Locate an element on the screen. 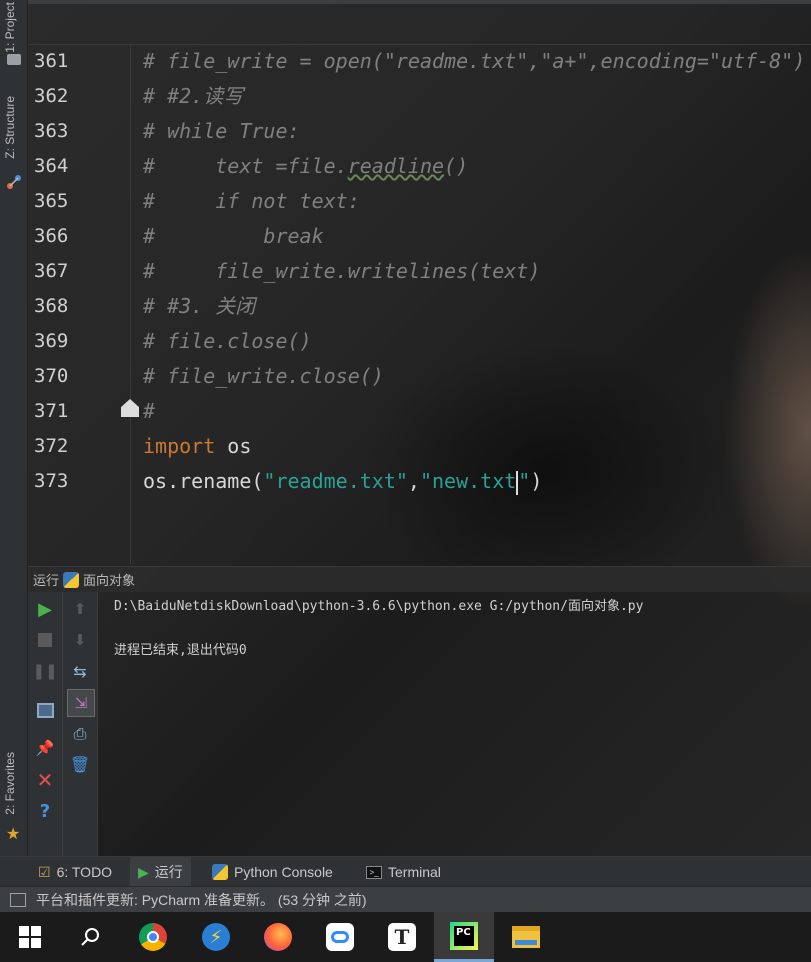 Image resolution: width=811 pixels, height=962 pixels. structure-tab-label: Z: Structure is located at coordinates (10, 127).